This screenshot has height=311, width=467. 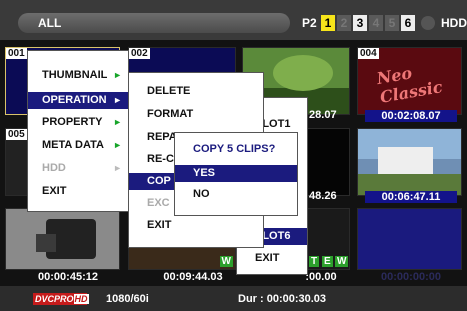 What do you see at coordinates (139, 53) in the screenshot?
I see `clip-number: 002` at bounding box center [139, 53].